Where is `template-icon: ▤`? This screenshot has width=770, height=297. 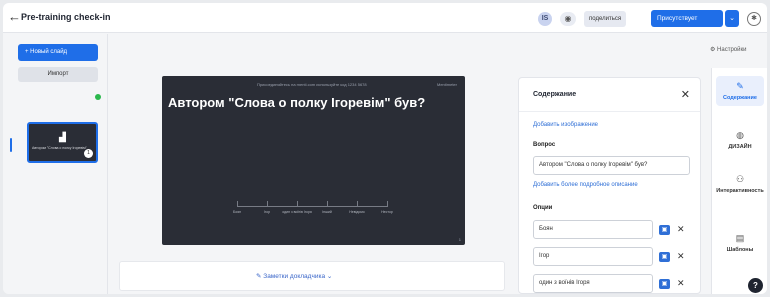
template-icon: ▤ is located at coordinates (740, 238).